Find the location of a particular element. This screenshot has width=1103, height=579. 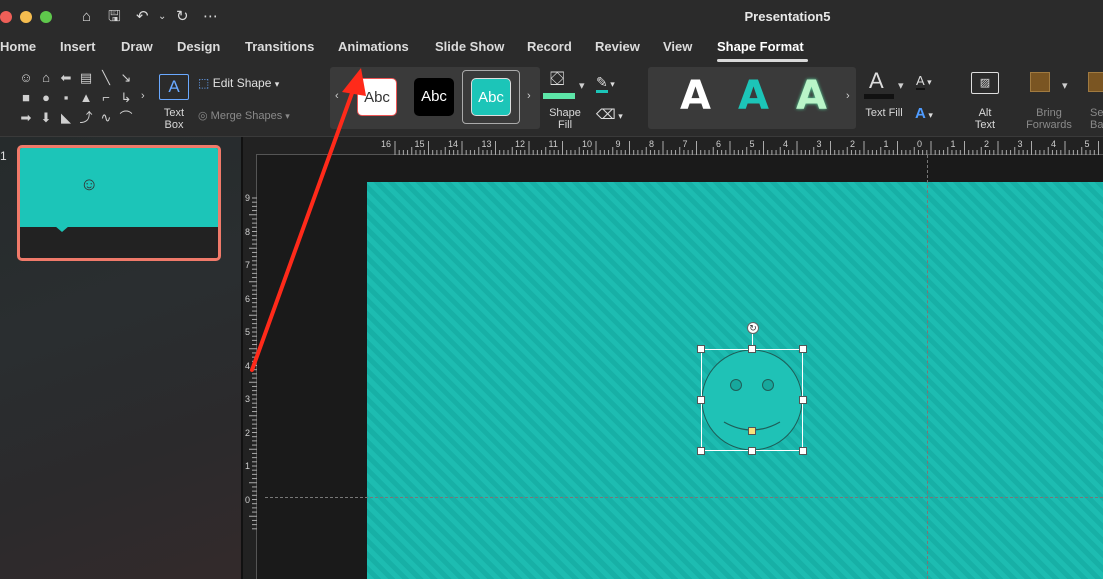

ruler-label: 1 is located at coordinates (953, 144).